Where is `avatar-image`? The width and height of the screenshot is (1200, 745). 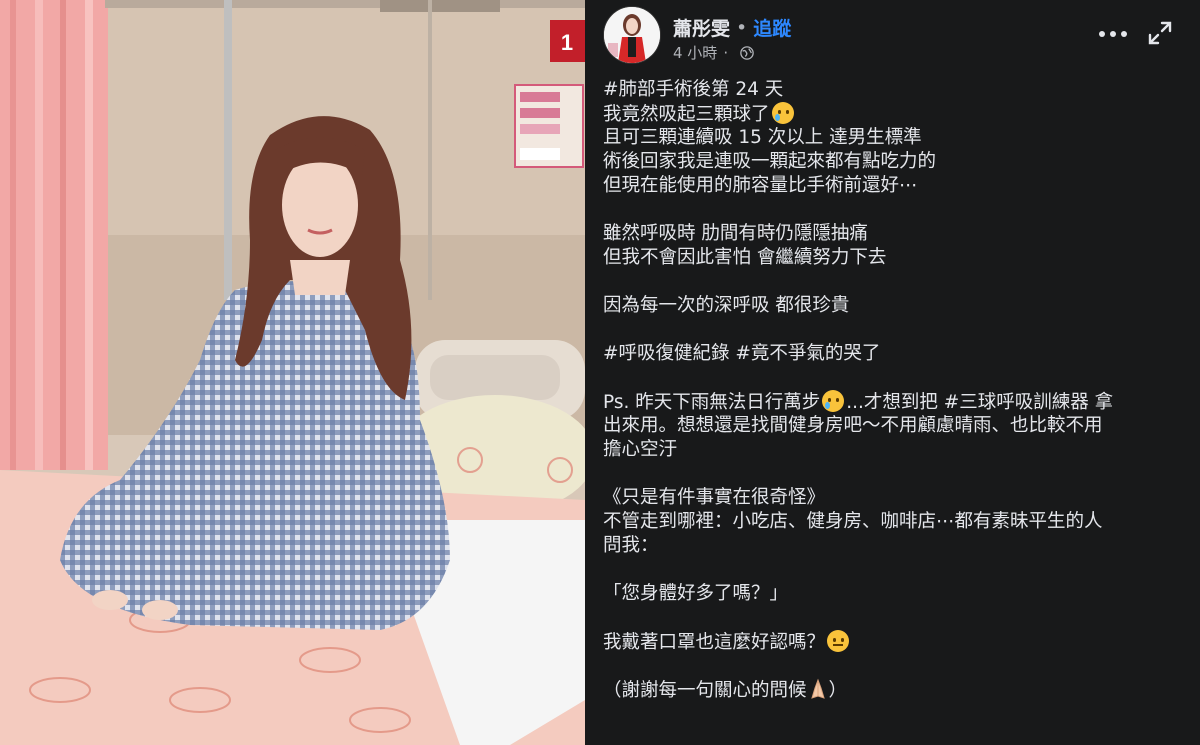
avatar-image is located at coordinates (632, 35).